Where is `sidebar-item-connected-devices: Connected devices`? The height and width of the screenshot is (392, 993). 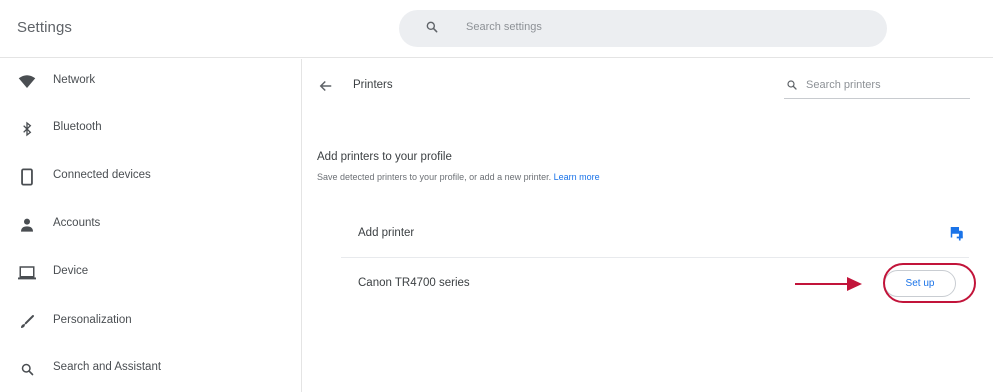 sidebar-item-connected-devices: Connected devices is located at coordinates (150, 177).